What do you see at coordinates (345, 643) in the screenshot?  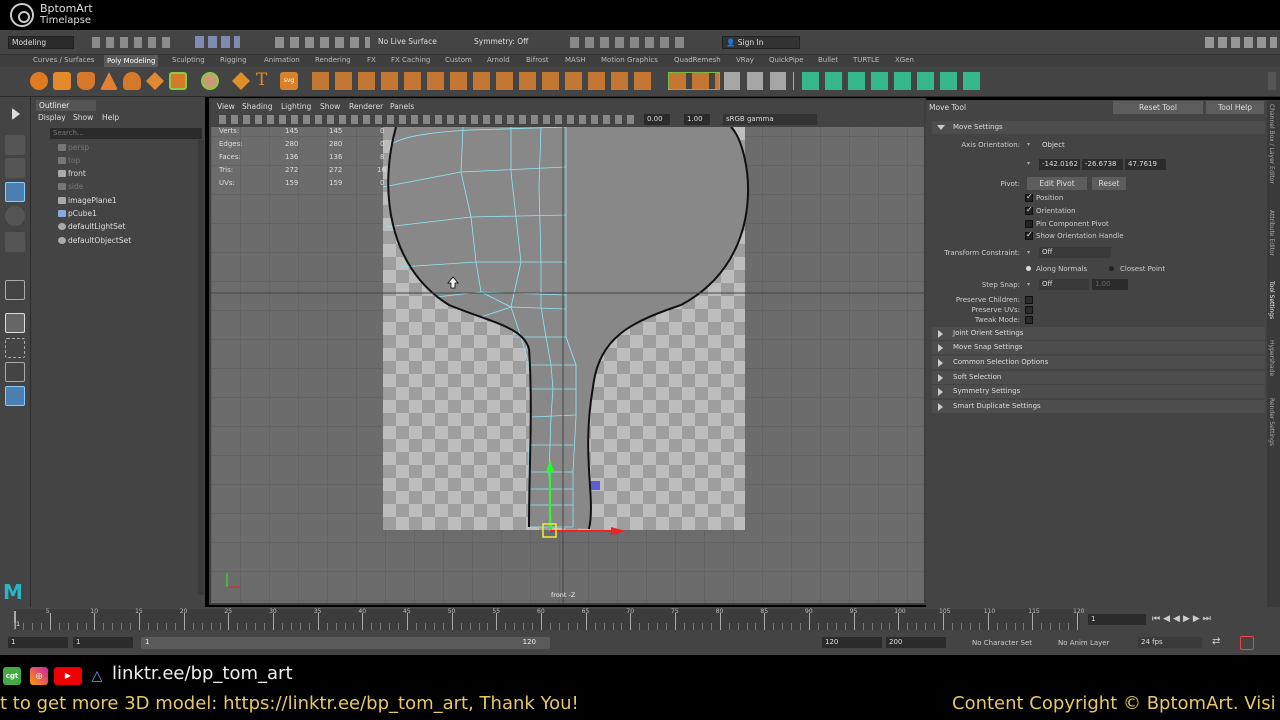 I see `range-slider-bar: 1 120` at bounding box center [345, 643].